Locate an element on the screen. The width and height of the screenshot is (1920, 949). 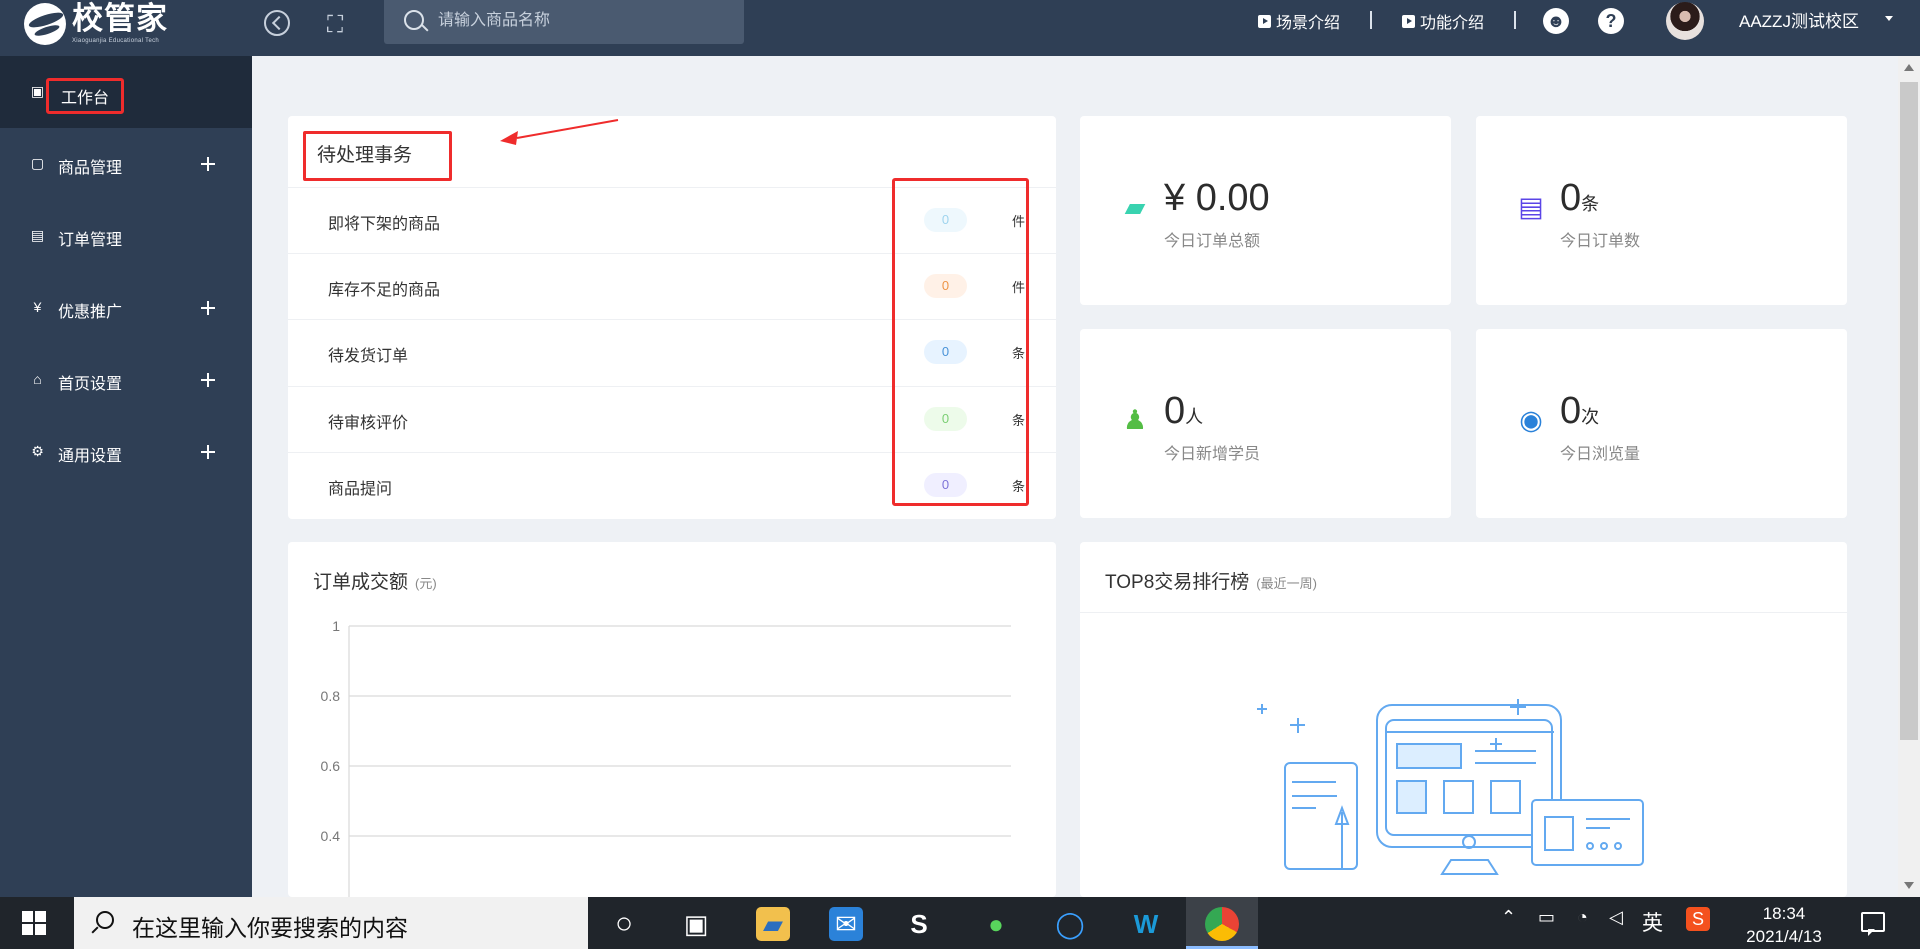
scroll-down-icon is located at coordinates (1909, 885).